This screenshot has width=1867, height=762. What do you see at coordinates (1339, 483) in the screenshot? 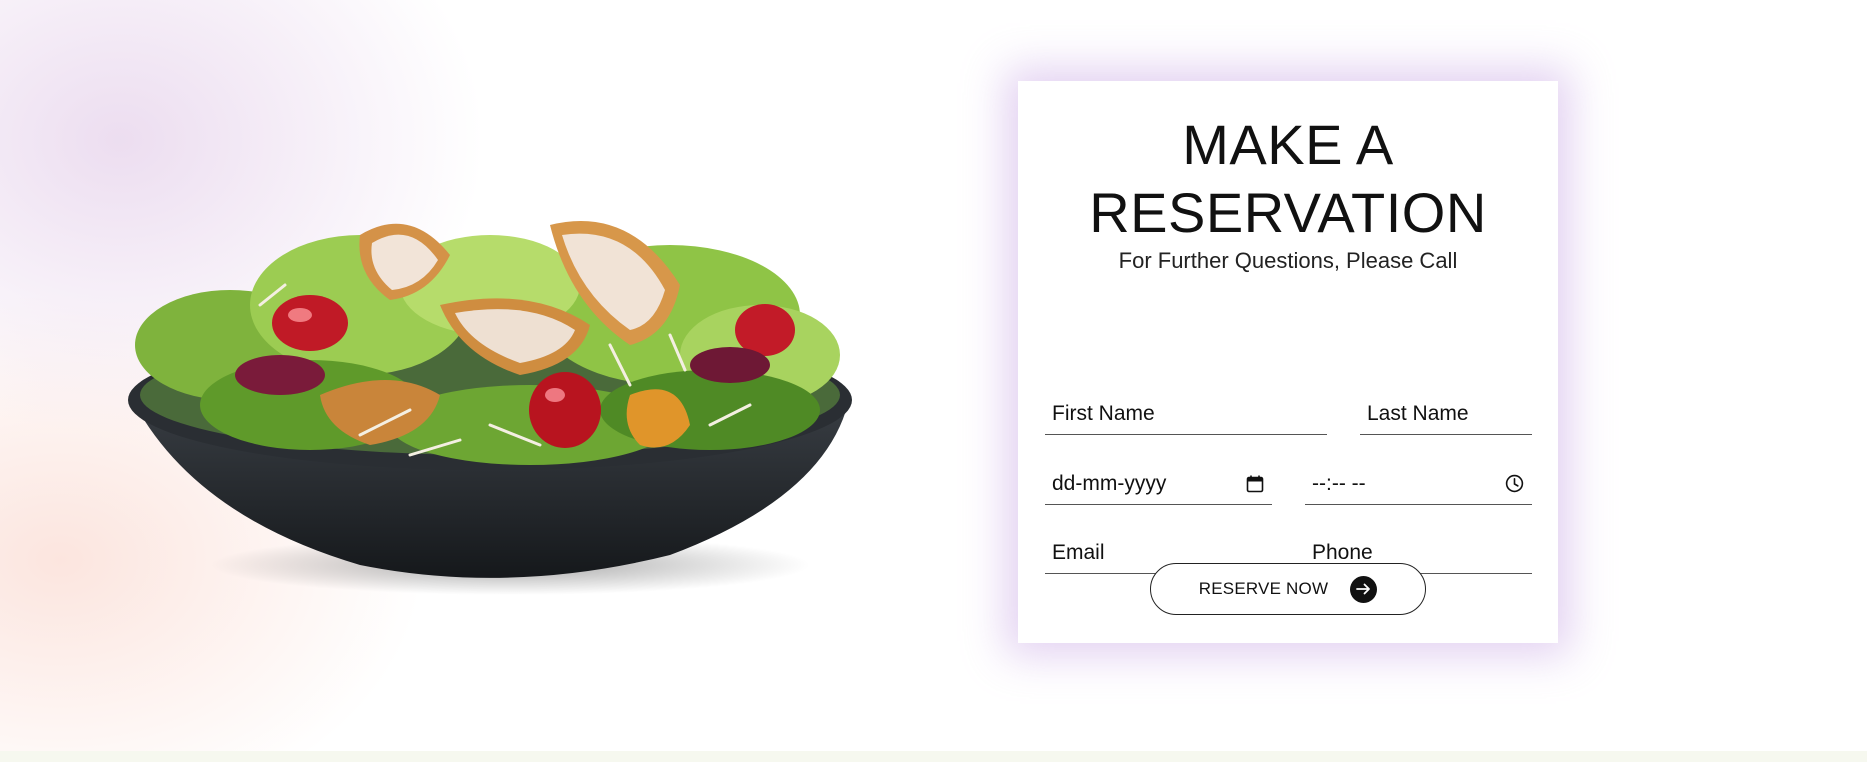
I see `time-placeholder: --:-- --` at bounding box center [1339, 483].